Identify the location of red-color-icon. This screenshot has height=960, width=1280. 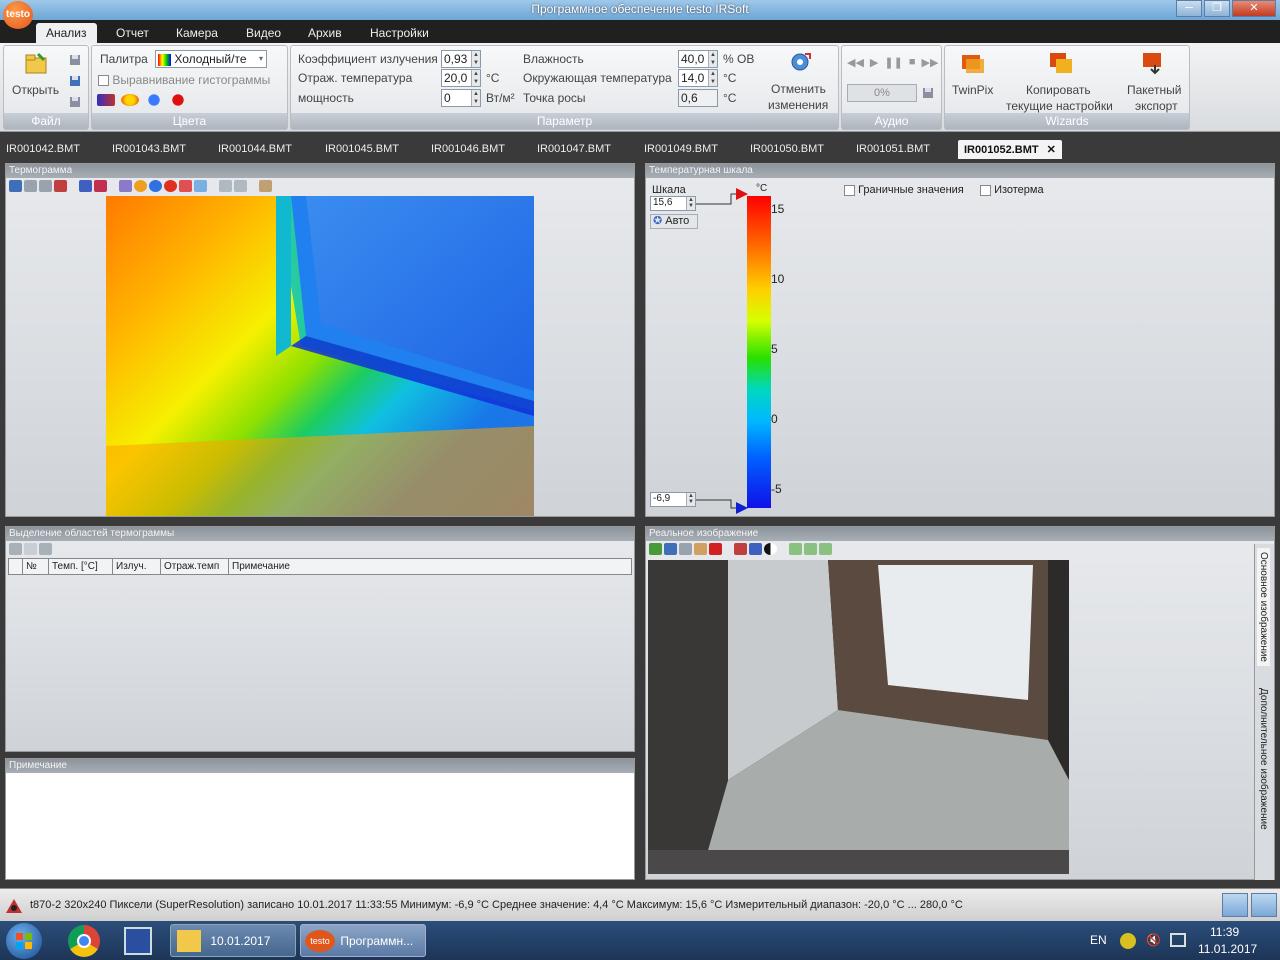
(178, 100).